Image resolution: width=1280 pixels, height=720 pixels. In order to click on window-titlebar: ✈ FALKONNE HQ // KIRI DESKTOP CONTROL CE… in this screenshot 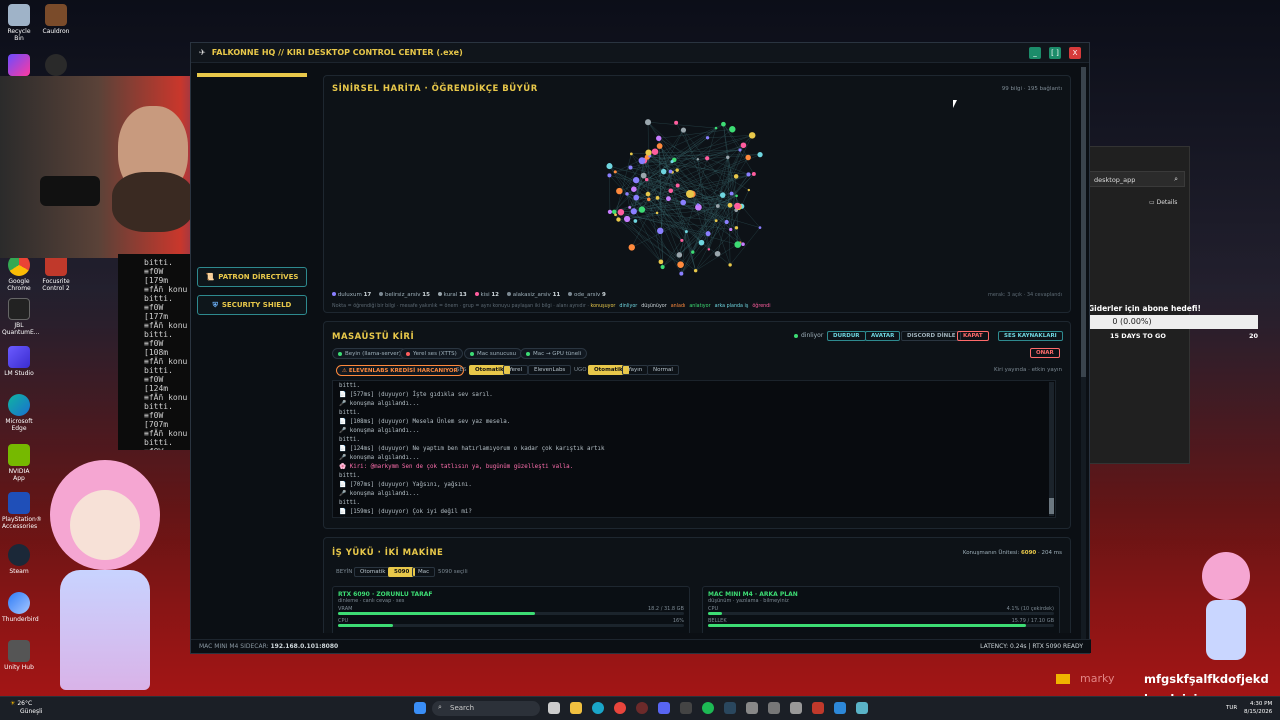, I will do `click(640, 53)`.